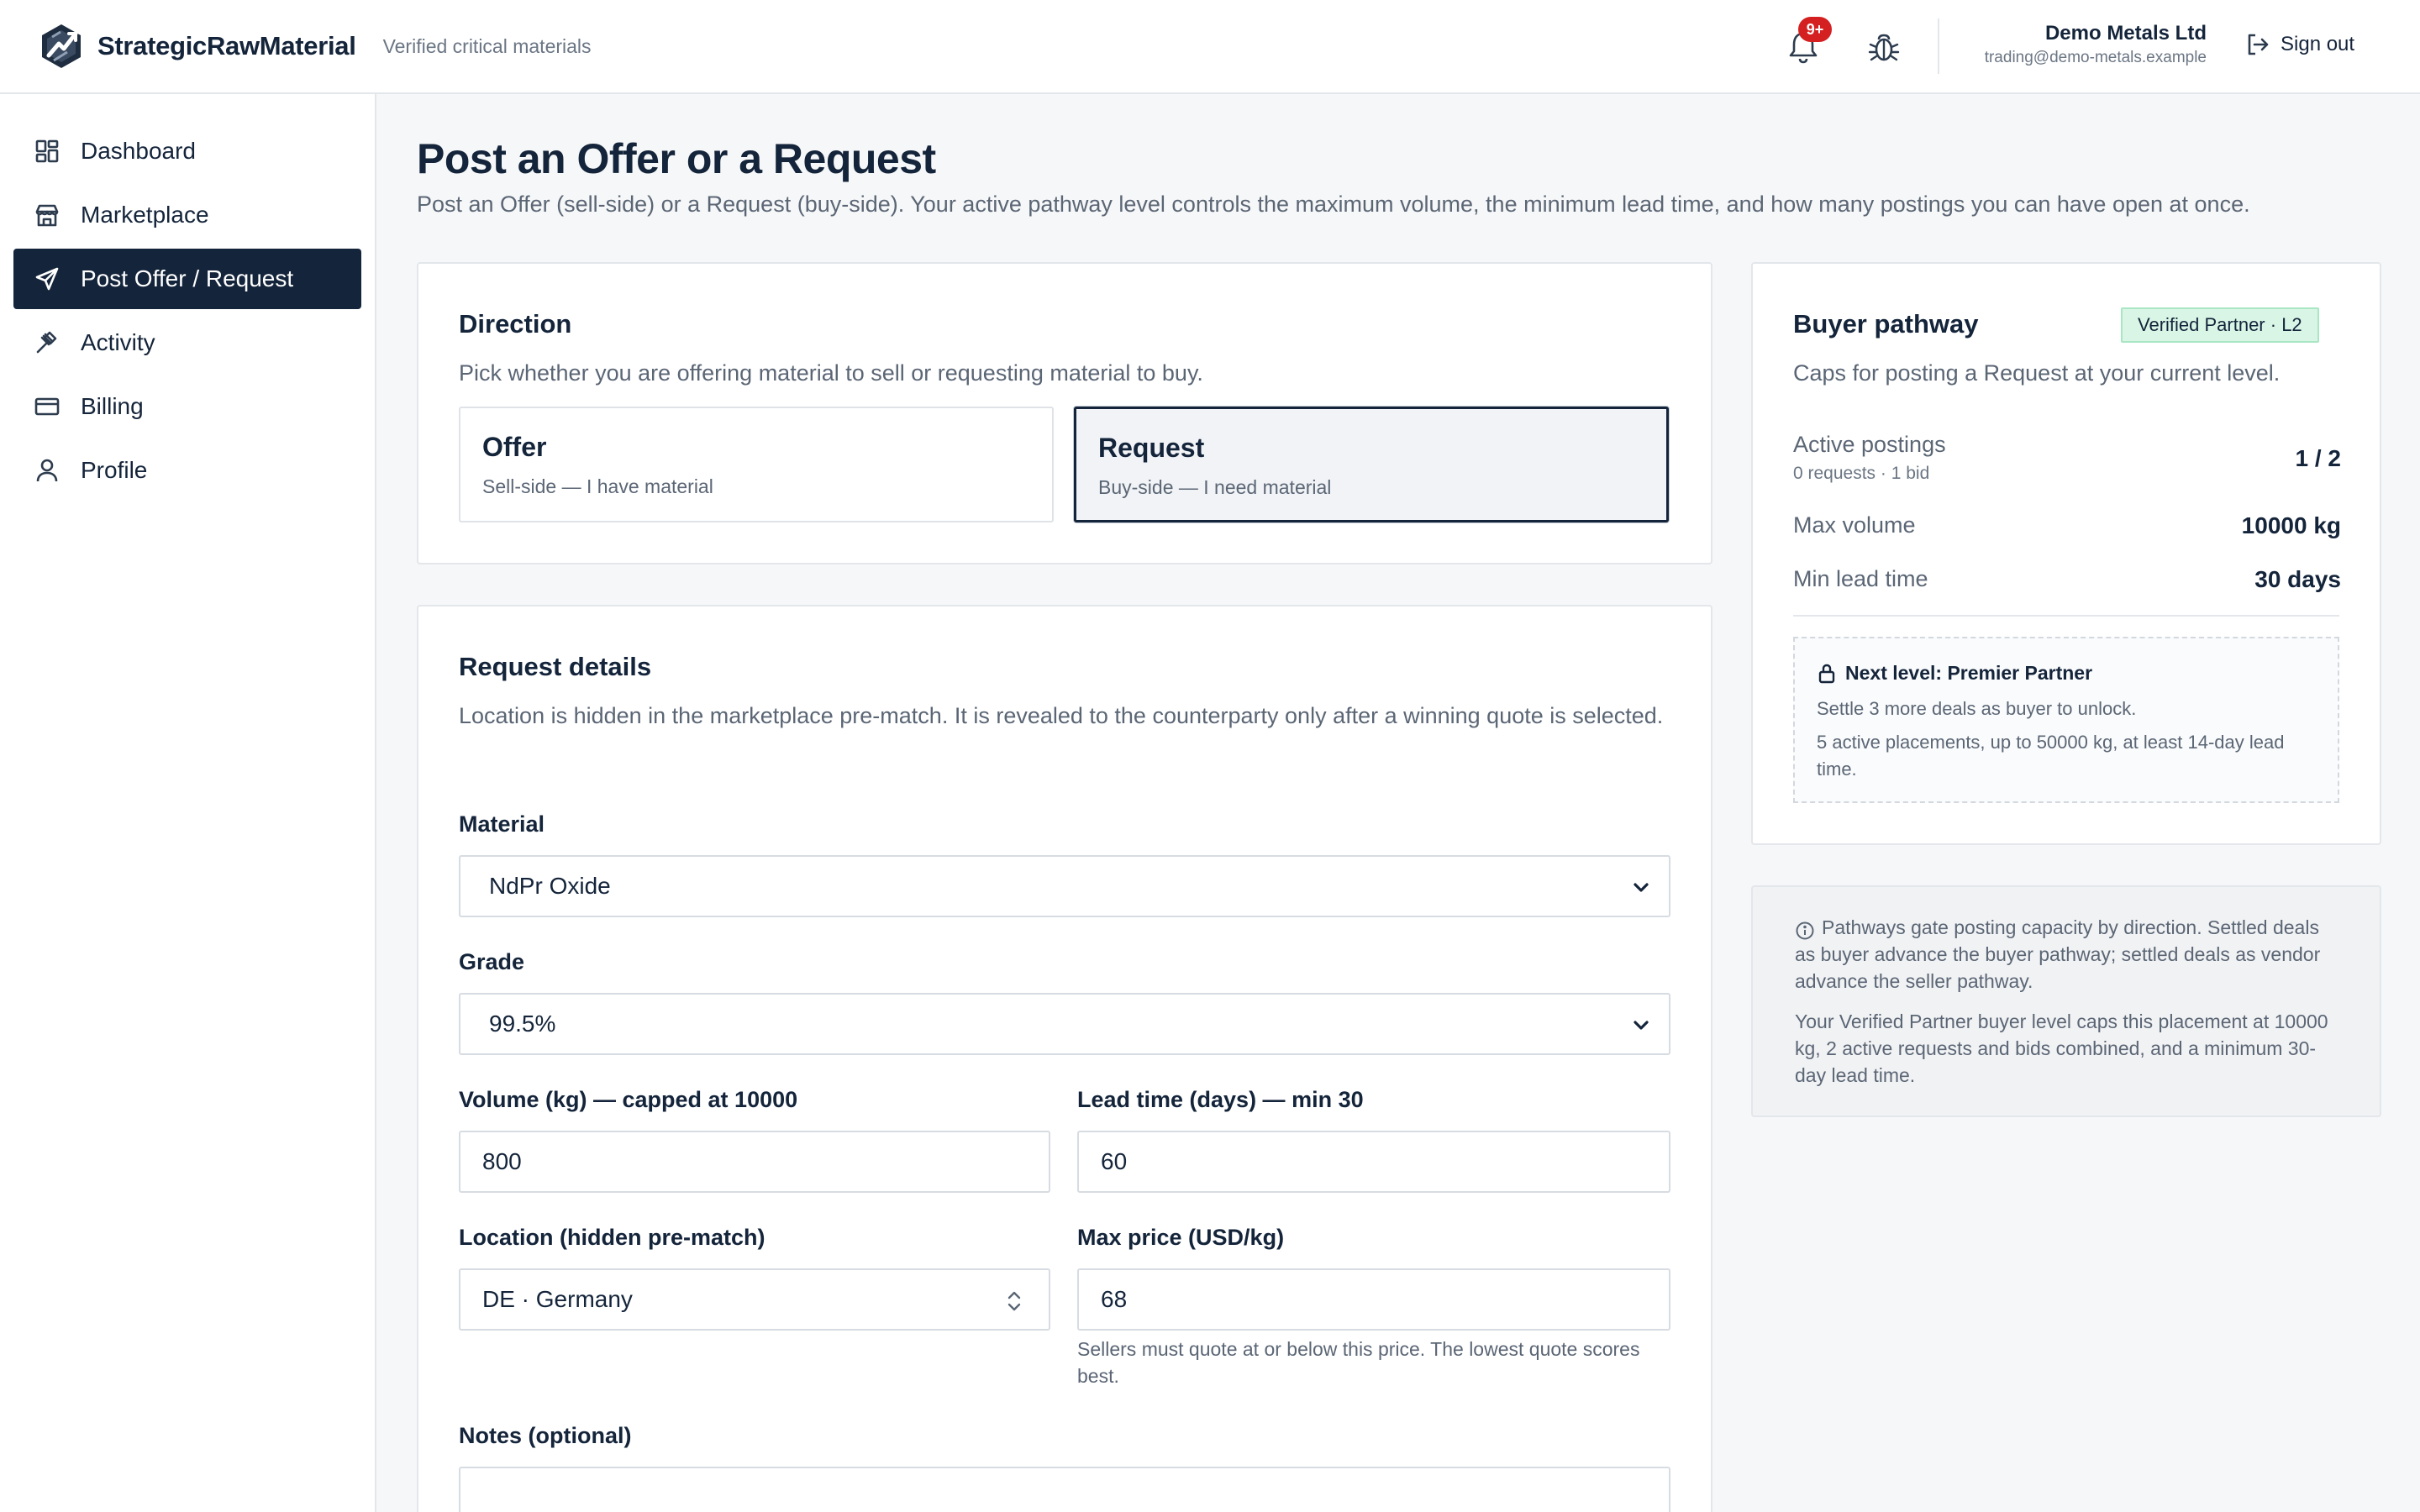 The width and height of the screenshot is (2420, 1512). I want to click on sidebar-item-billing: Billing, so click(187, 406).